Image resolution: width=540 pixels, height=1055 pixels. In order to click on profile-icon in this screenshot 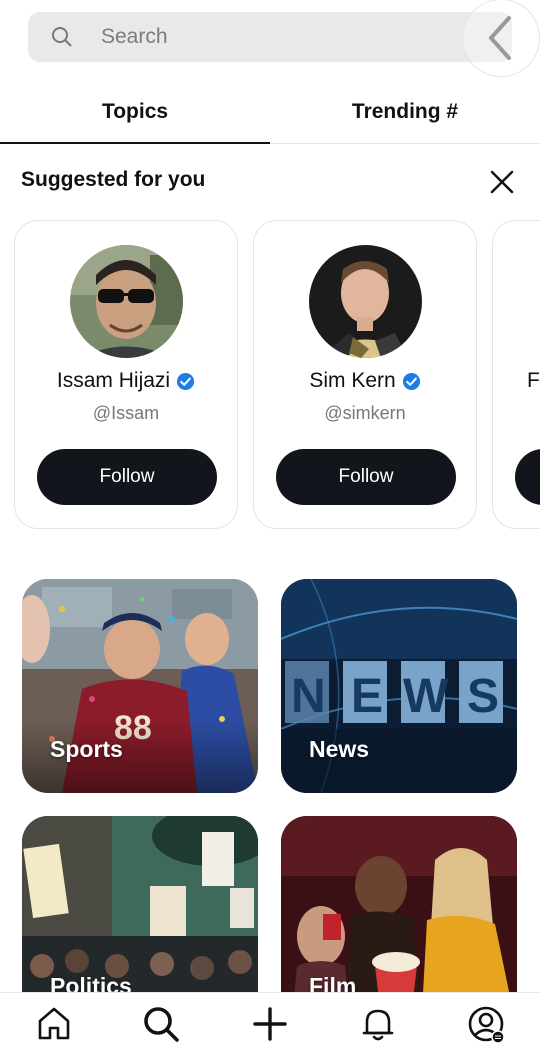, I will do `click(486, 1024)`.